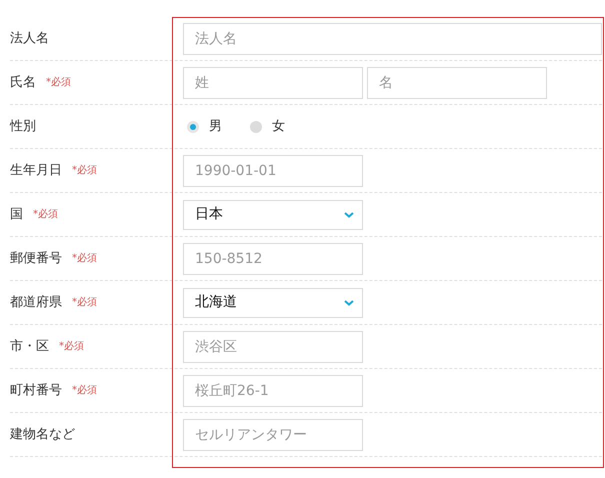  I want to click on name-field: 名, so click(457, 82).